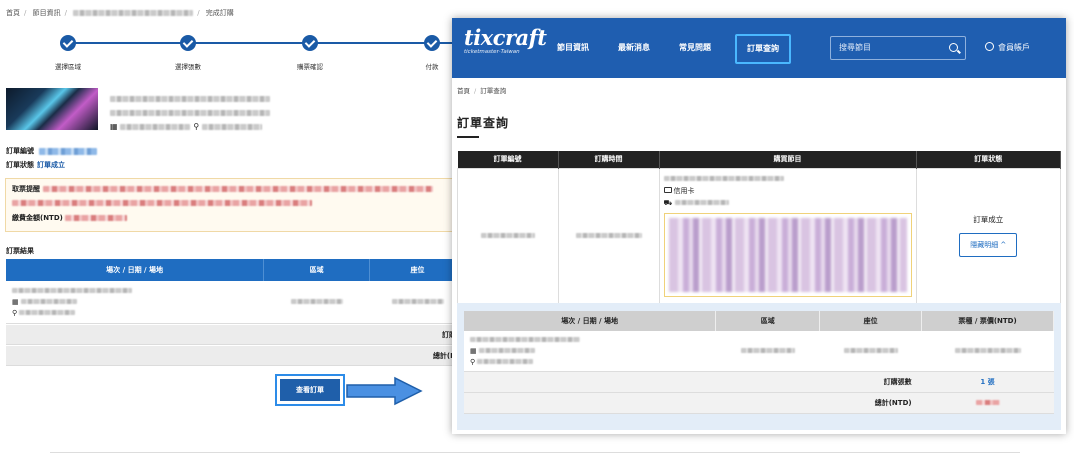 The height and width of the screenshot is (454, 1074). I want to click on col-seat: 座位, so click(871, 321).